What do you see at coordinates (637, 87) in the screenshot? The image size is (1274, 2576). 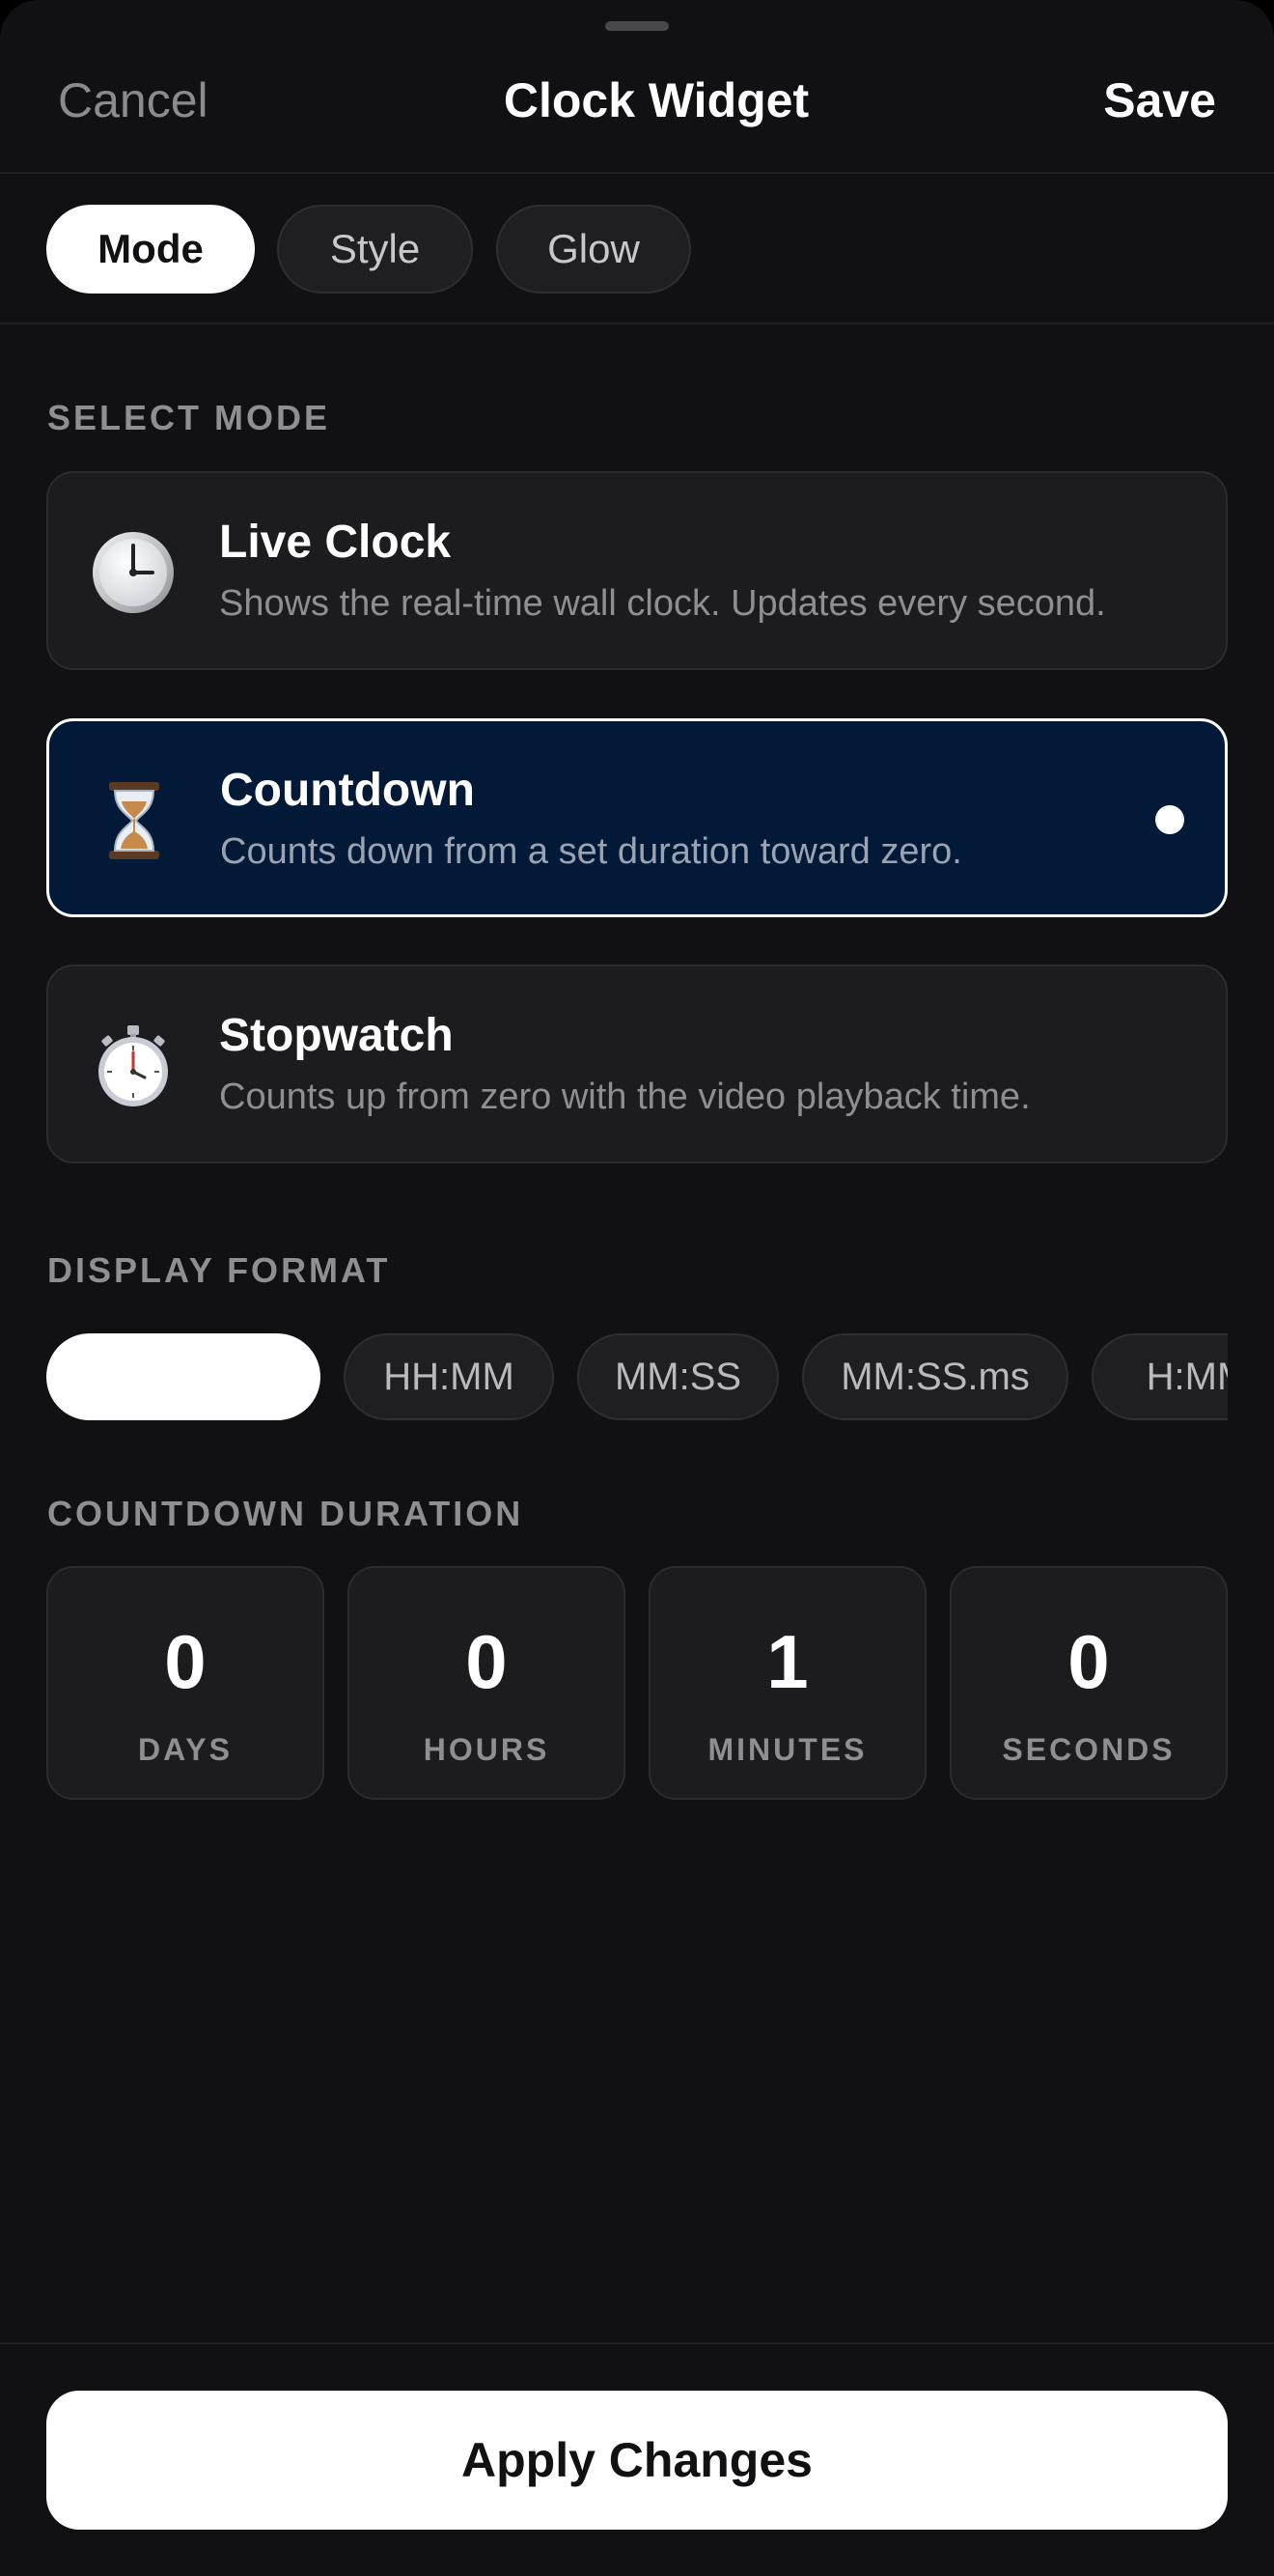 I see `navigation-bar: Cancel Clock Widget Save` at bounding box center [637, 87].